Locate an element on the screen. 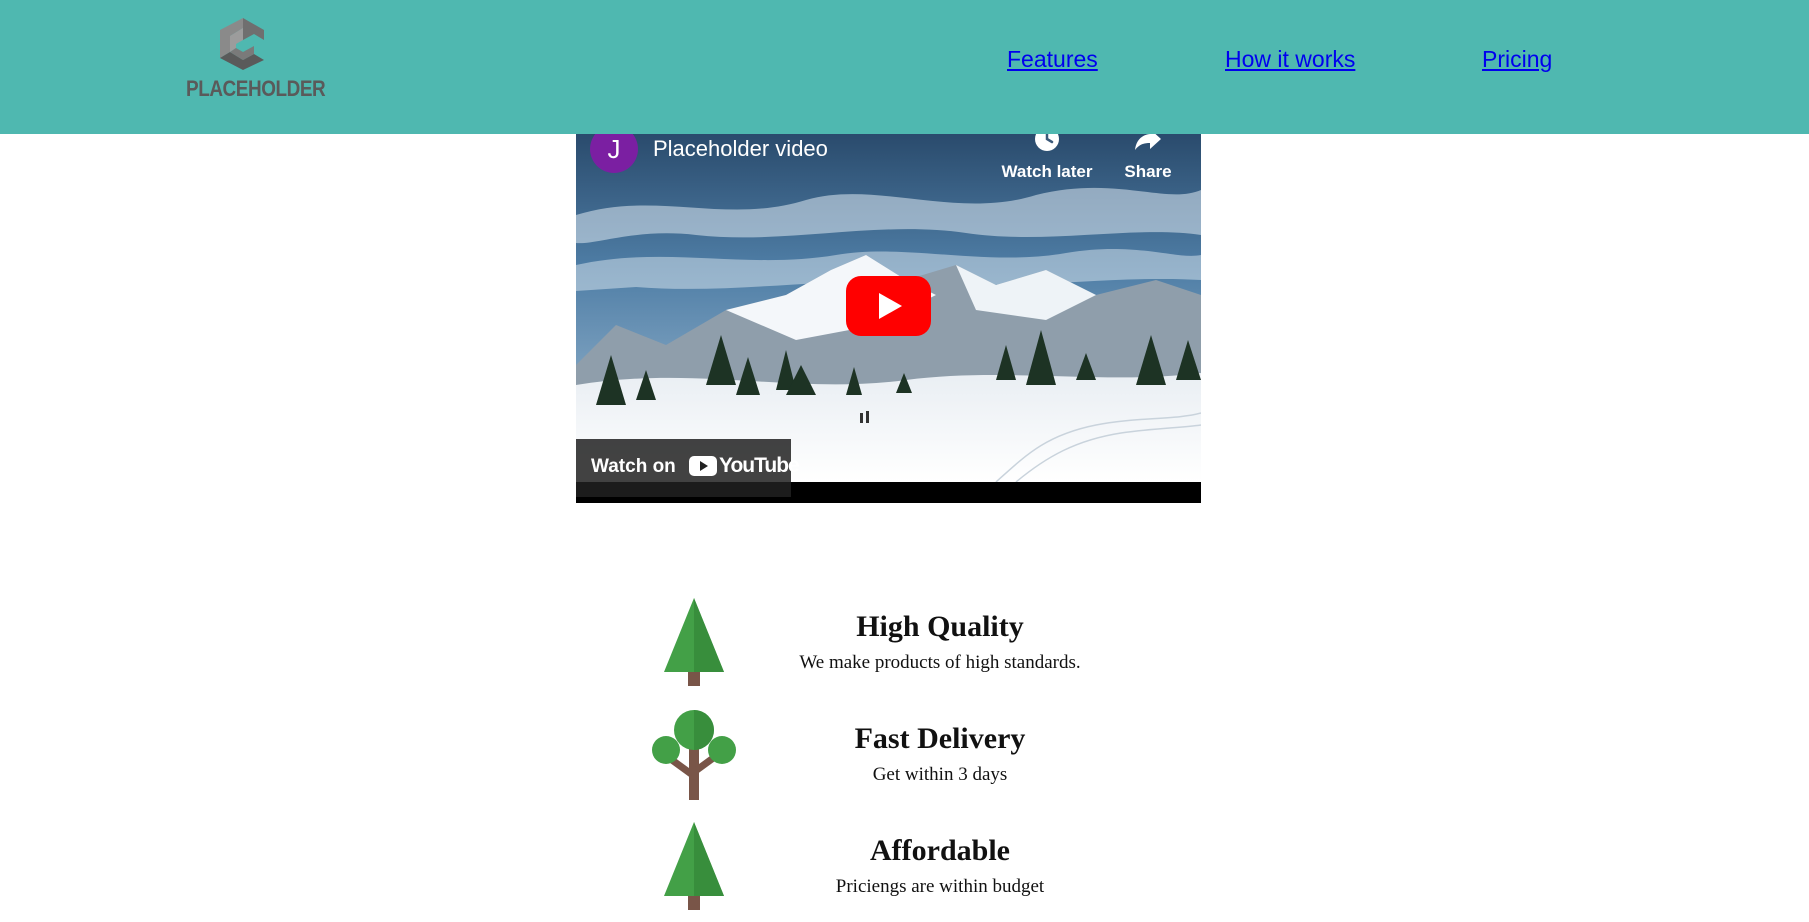 Image resolution: width=1809 pixels, height=922 pixels. play-button is located at coordinates (888, 306).